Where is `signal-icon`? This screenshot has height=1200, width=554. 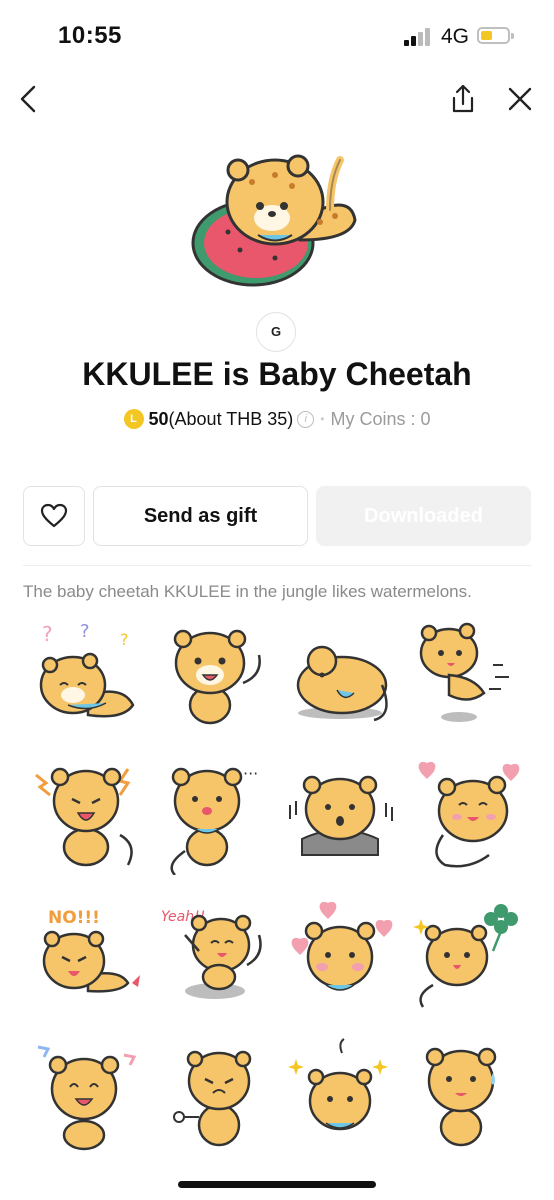 signal-icon is located at coordinates (419, 37).